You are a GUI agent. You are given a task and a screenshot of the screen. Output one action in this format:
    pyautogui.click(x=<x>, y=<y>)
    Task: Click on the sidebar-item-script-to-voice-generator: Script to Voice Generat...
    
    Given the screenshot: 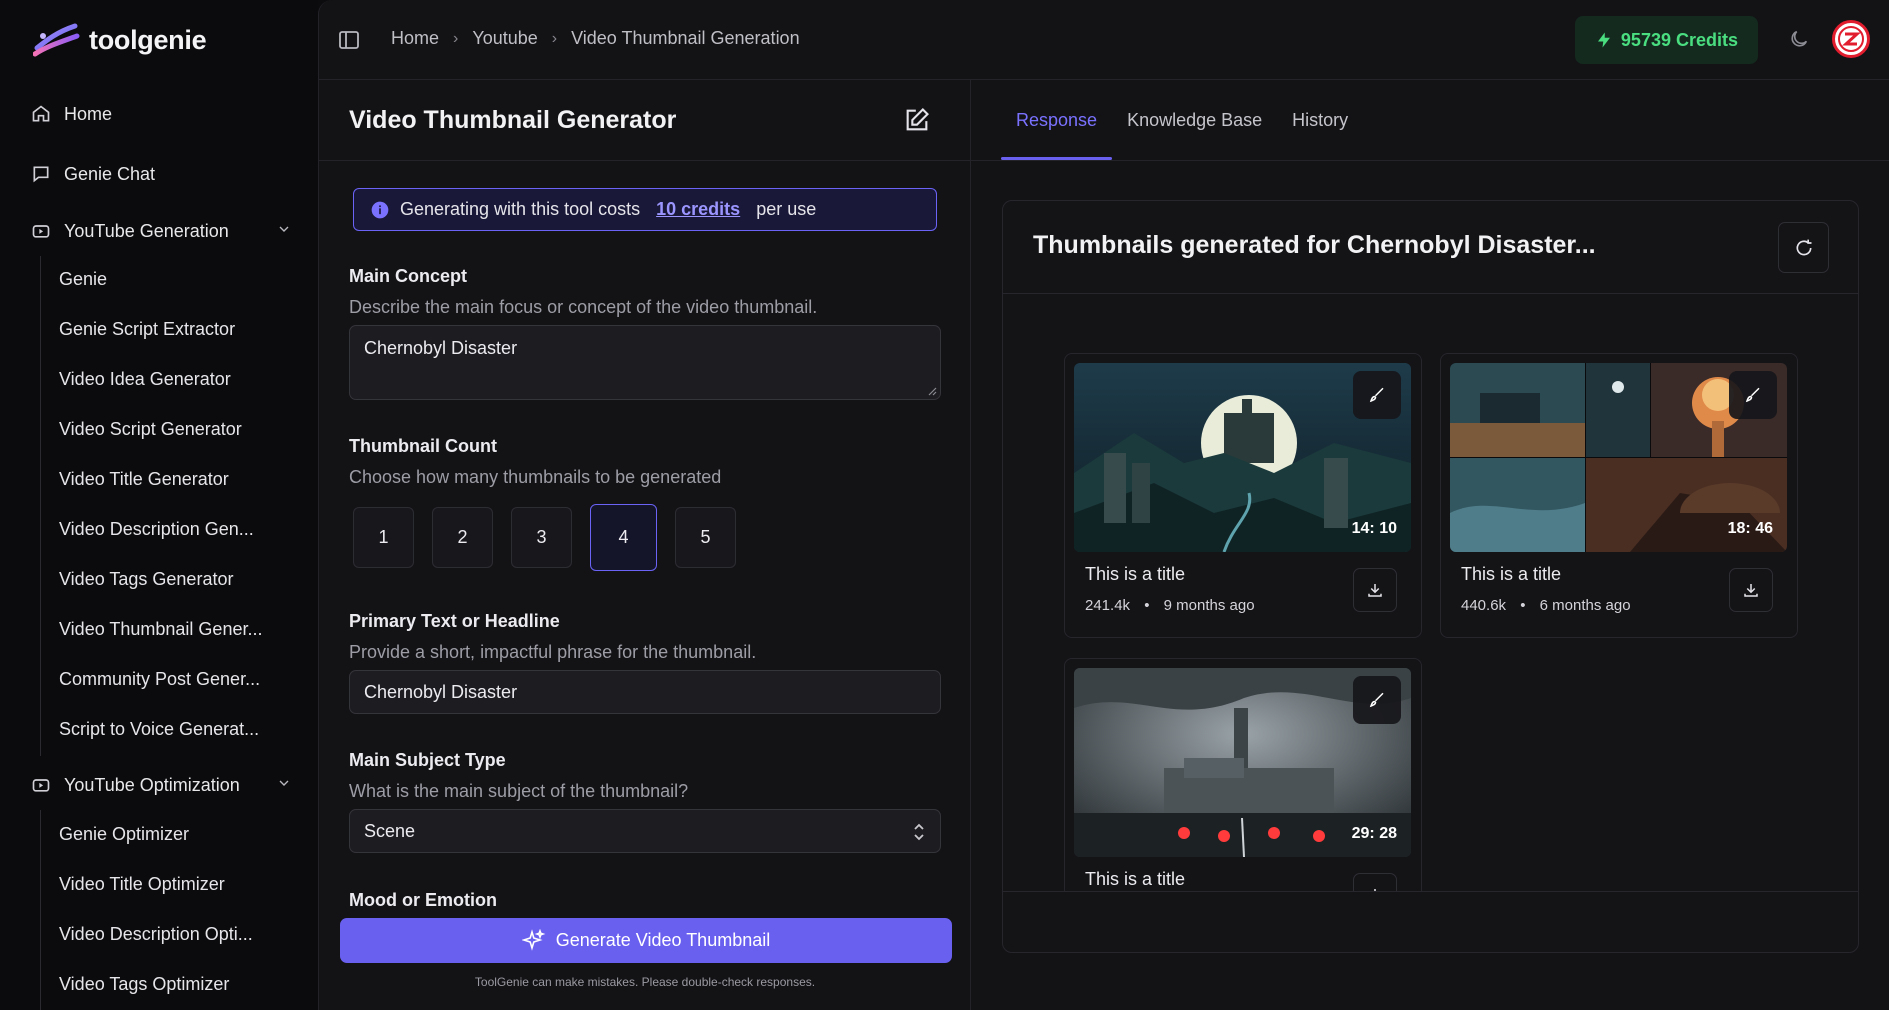 What is the action you would take?
    pyautogui.click(x=174, y=729)
    